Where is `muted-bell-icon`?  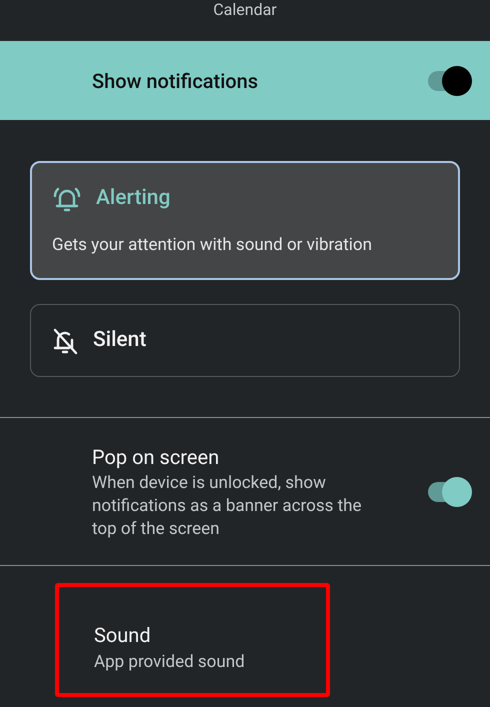
muted-bell-icon is located at coordinates (65, 340).